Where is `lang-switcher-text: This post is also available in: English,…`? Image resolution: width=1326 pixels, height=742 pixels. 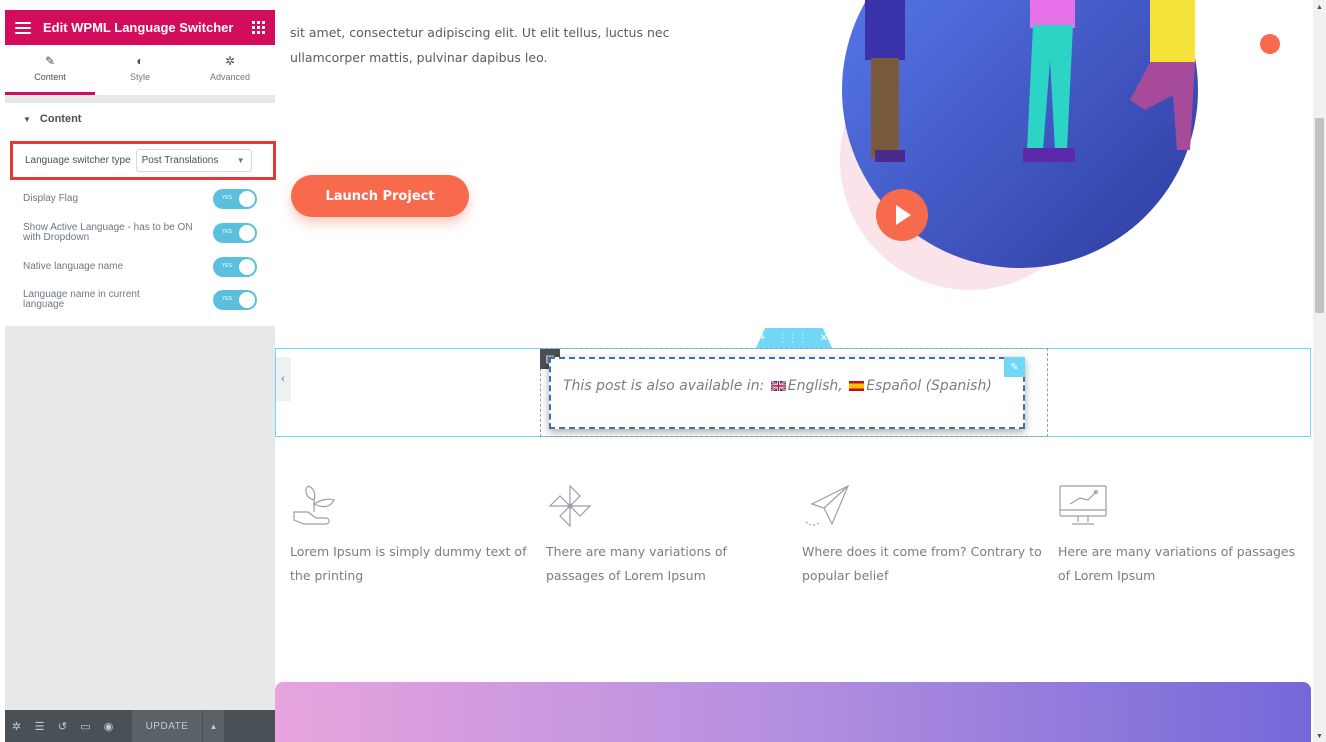 lang-switcher-text: This post is also available in: English,… is located at coordinates (777, 386).